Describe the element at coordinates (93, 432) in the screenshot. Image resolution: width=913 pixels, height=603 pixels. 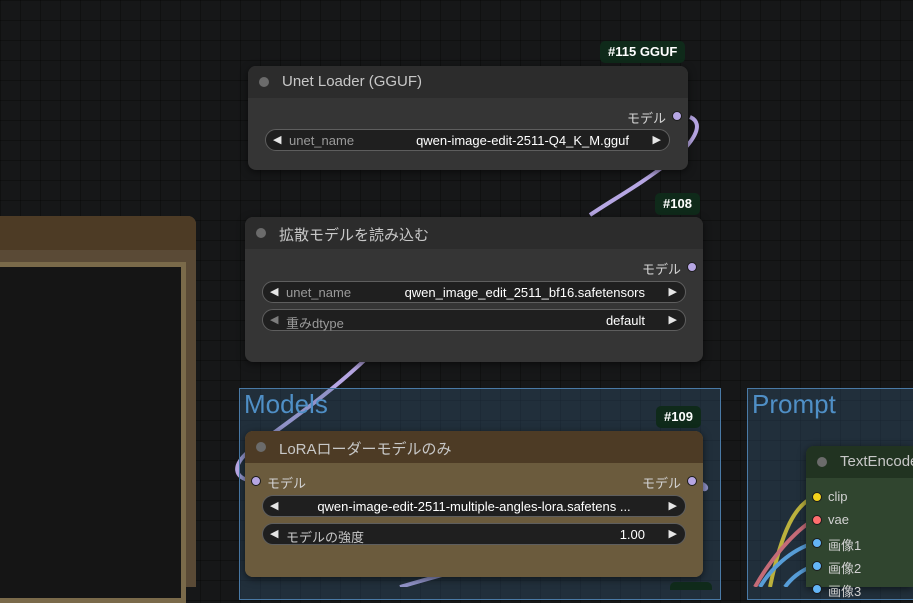
I see `offscreen-node-preview` at that location.